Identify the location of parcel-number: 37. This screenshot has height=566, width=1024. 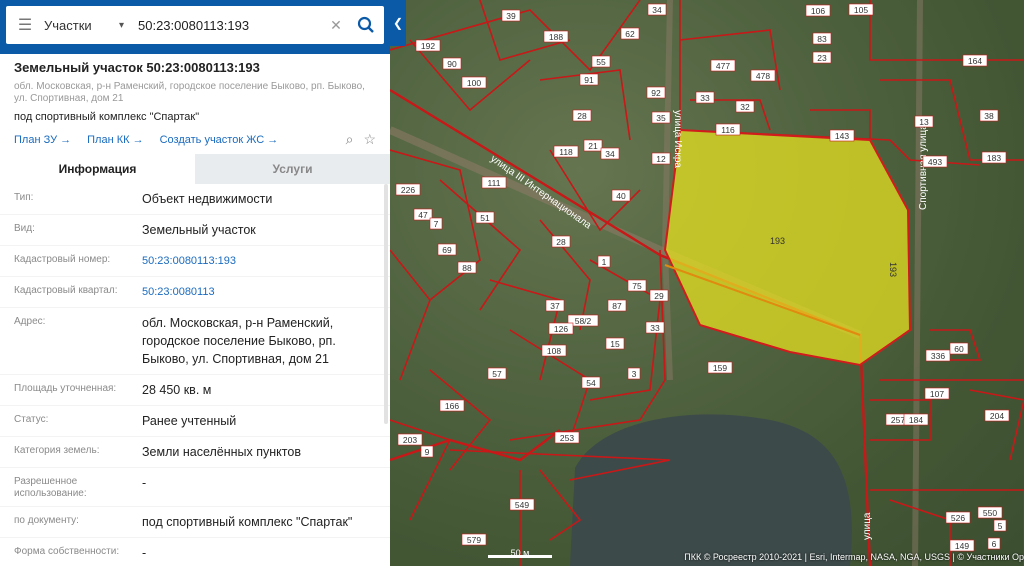
(555, 305).